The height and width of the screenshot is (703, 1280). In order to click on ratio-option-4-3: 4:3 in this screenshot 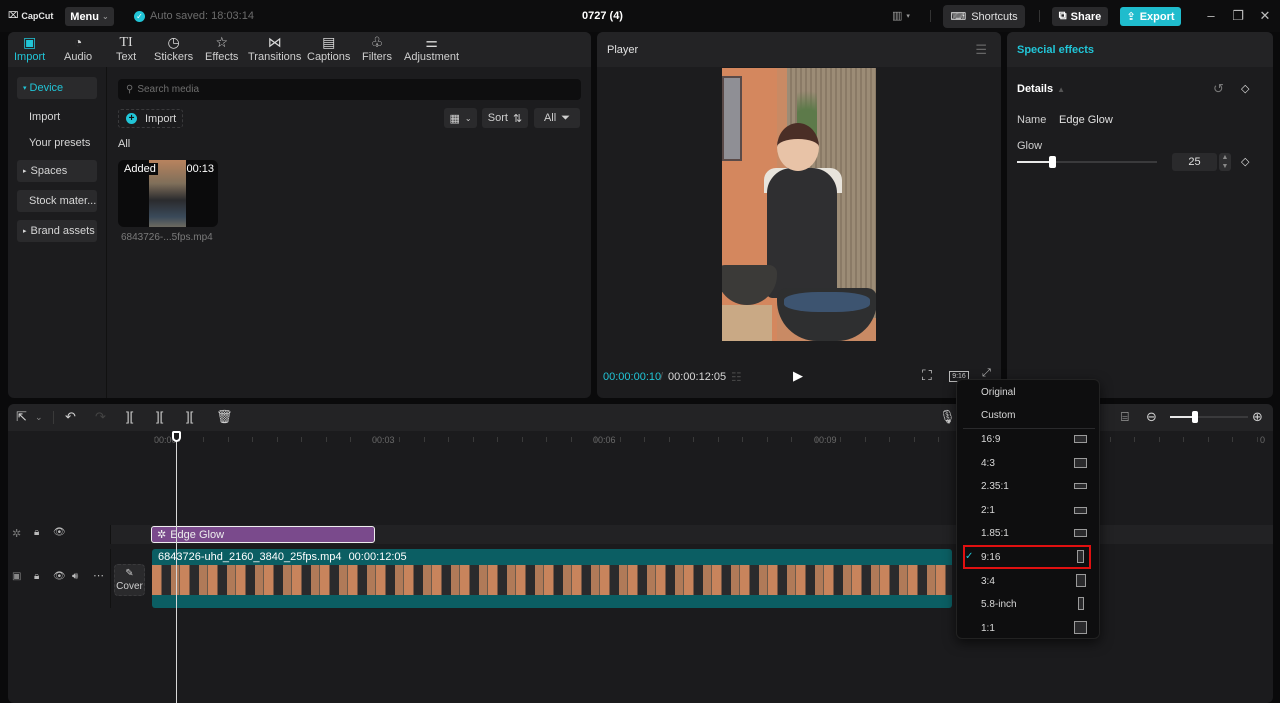, I will do `click(1029, 463)`.